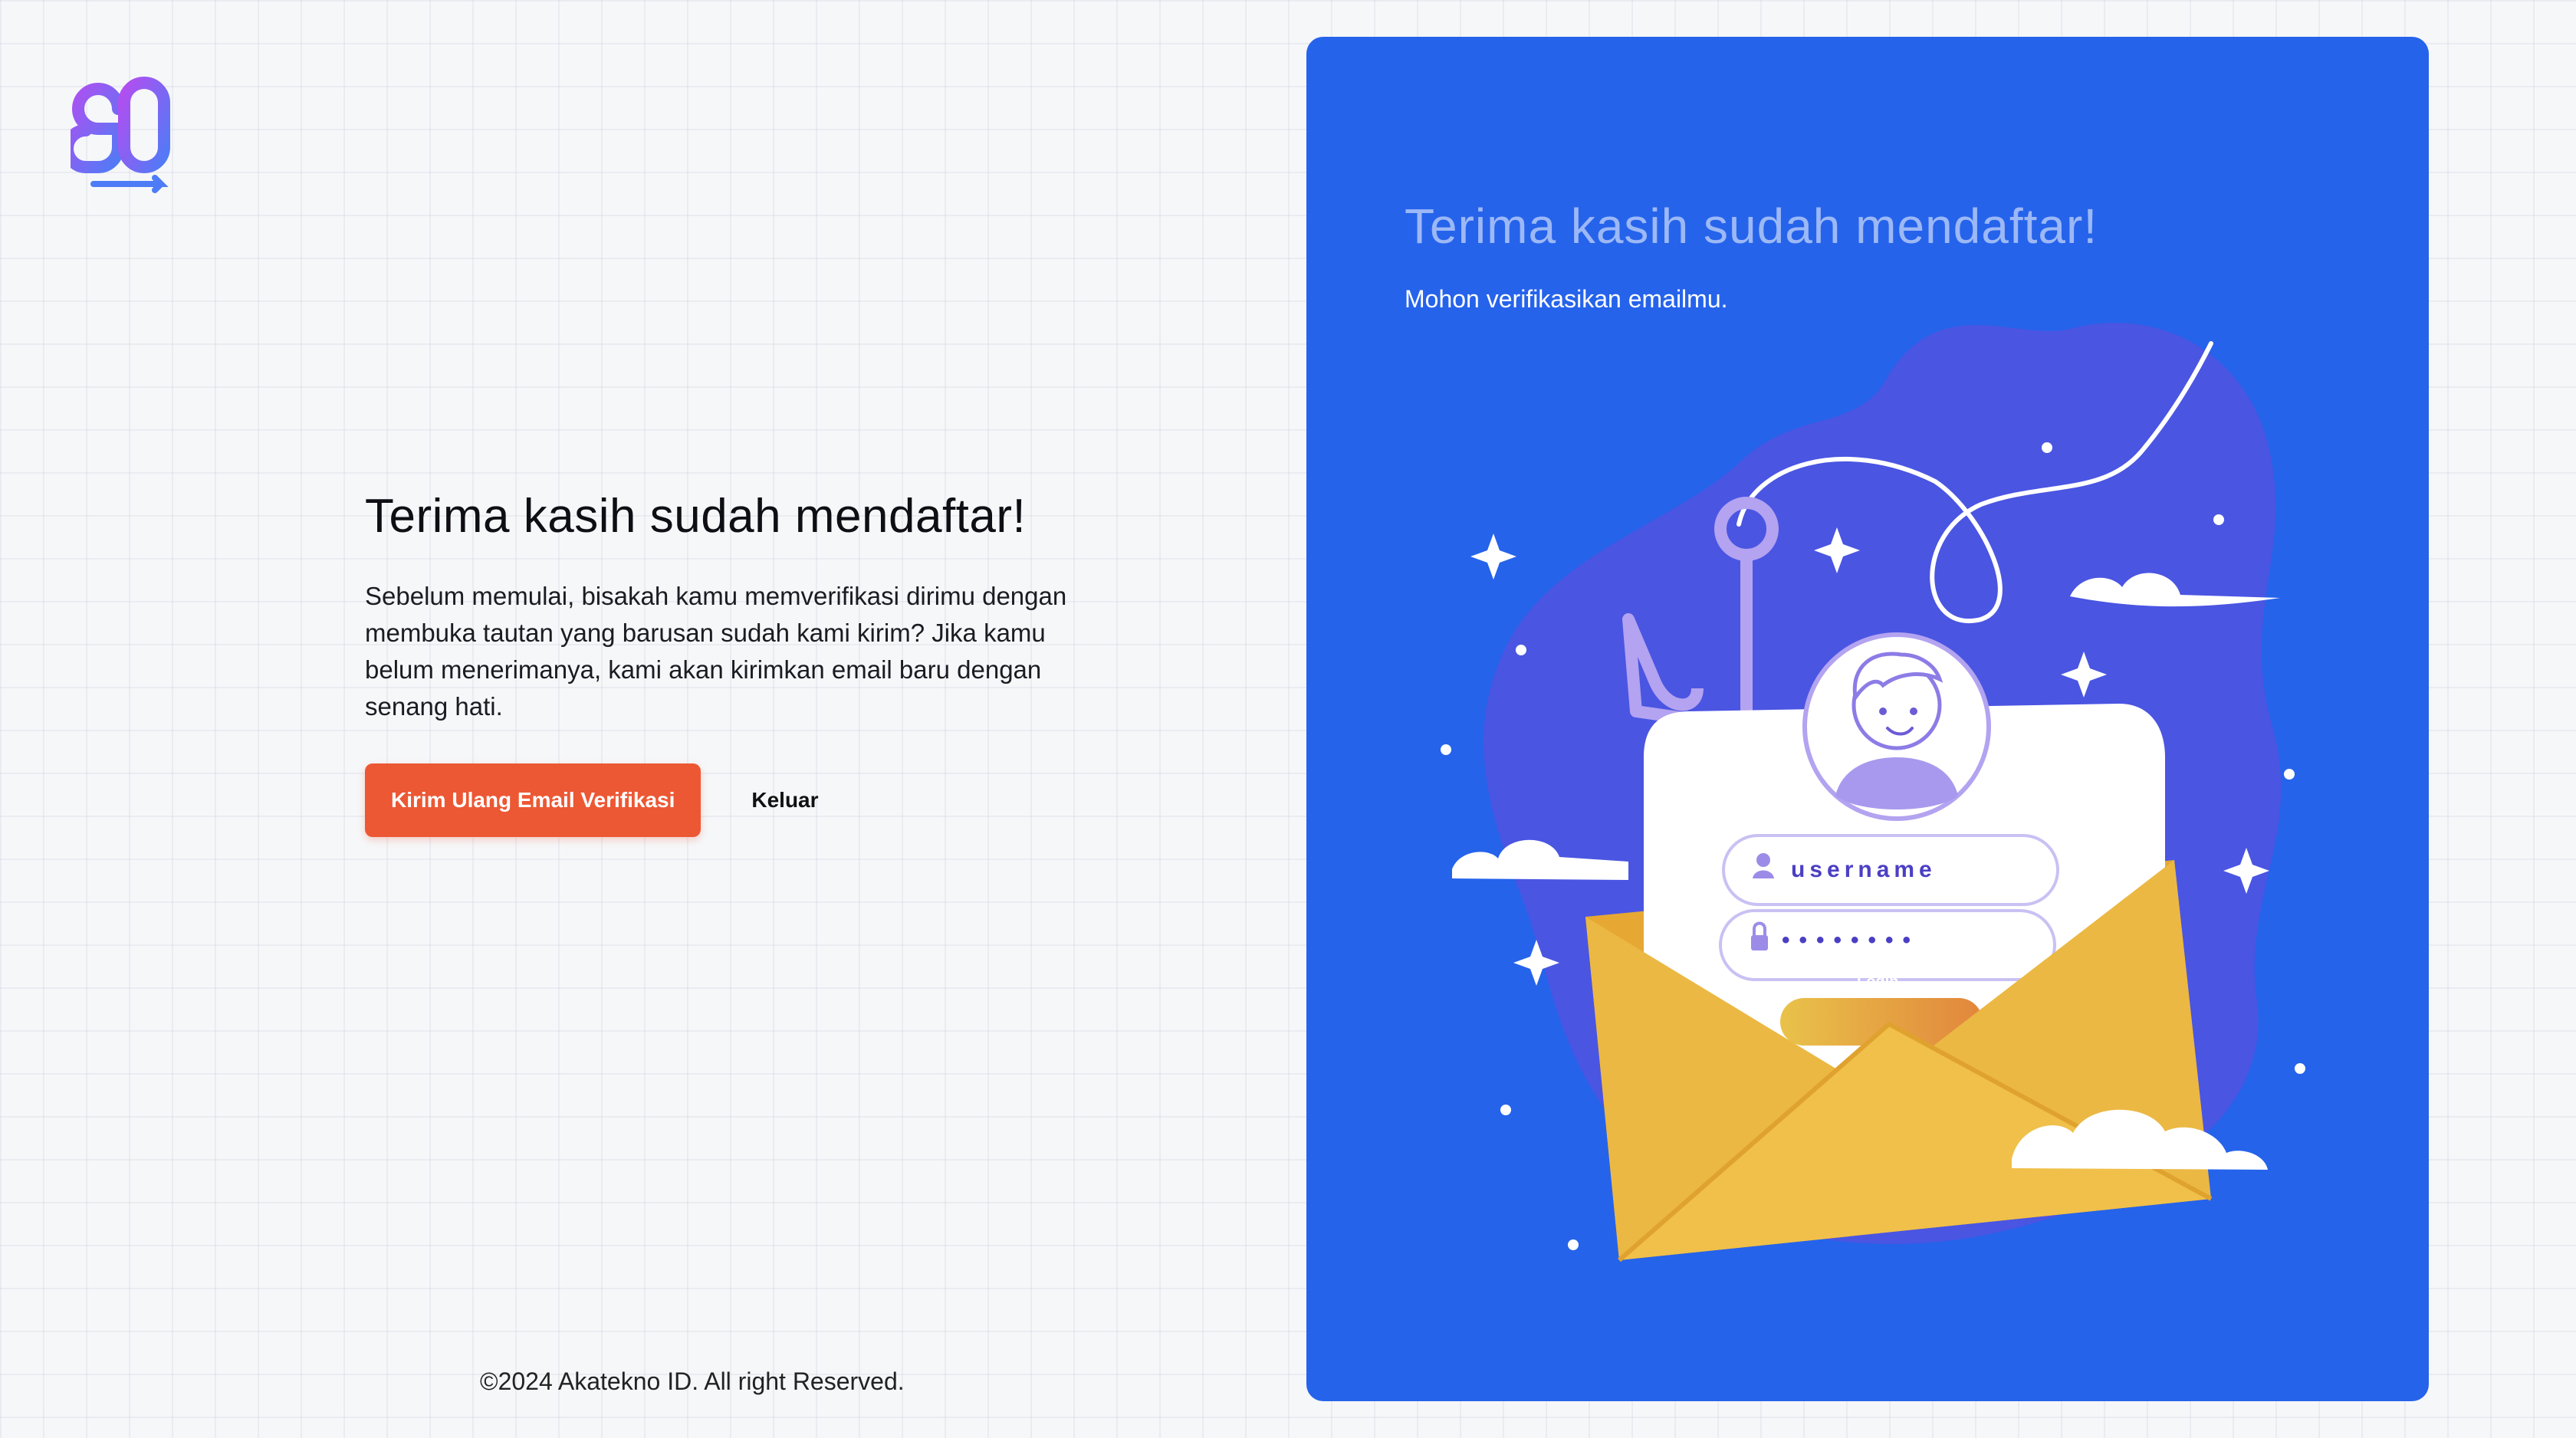 The width and height of the screenshot is (2576, 1438). Describe the element at coordinates (696, 516) in the screenshot. I see `page-title: Terima kasih sudah mendaftar!` at that location.